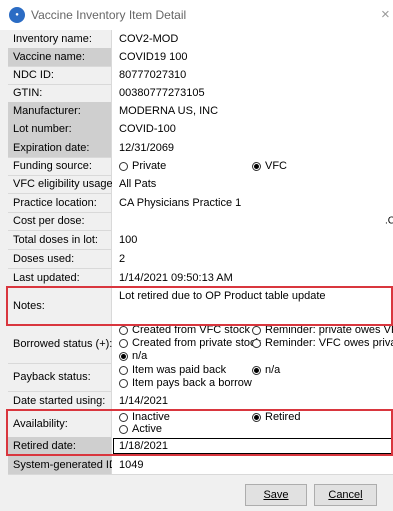 This screenshot has width=393, height=511. Describe the element at coordinates (180, 202) in the screenshot. I see `practice-location-value: CA Physicians Practice 1` at that location.